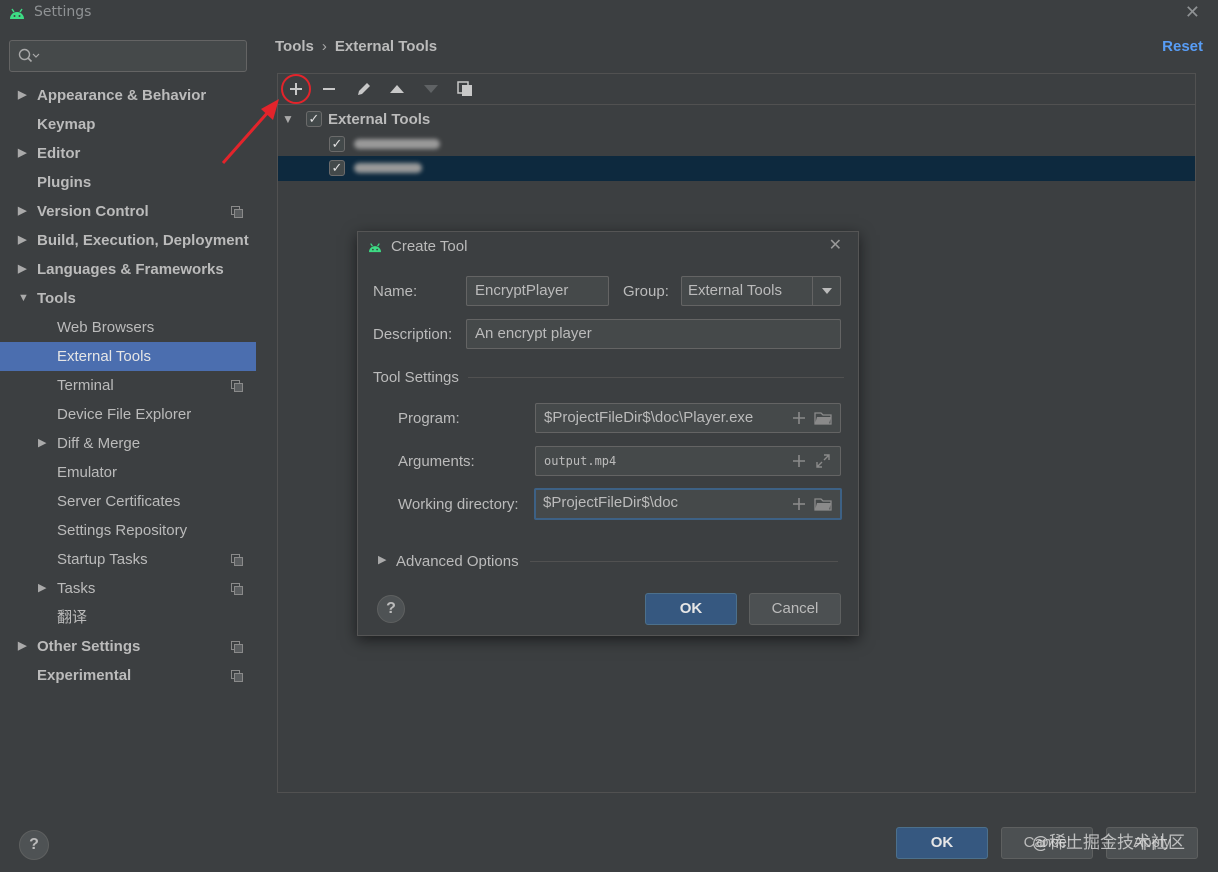 This screenshot has height=872, width=1218. I want to click on sidebar-item-tasks: ▶ Tasks, so click(128, 588).